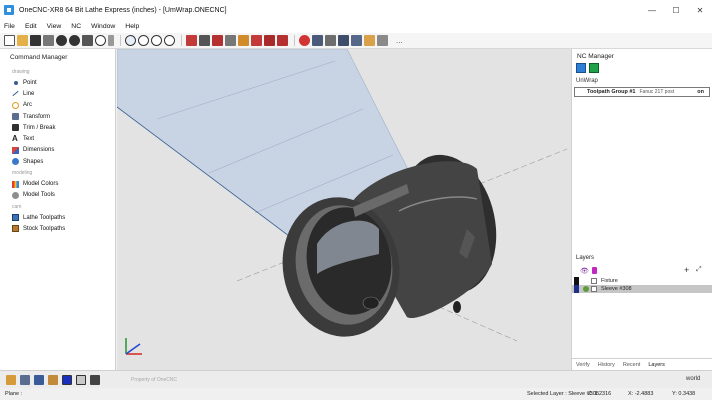 This screenshot has height=400, width=712. I want to click on trim-icon, so click(15, 128).